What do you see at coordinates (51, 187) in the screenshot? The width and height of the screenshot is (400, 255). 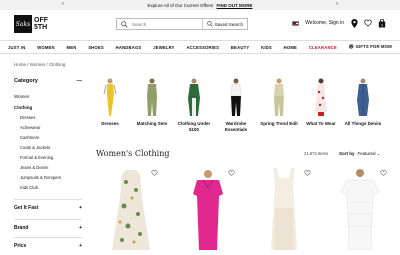 I see `filter-kids-club: Kids Club` at bounding box center [51, 187].